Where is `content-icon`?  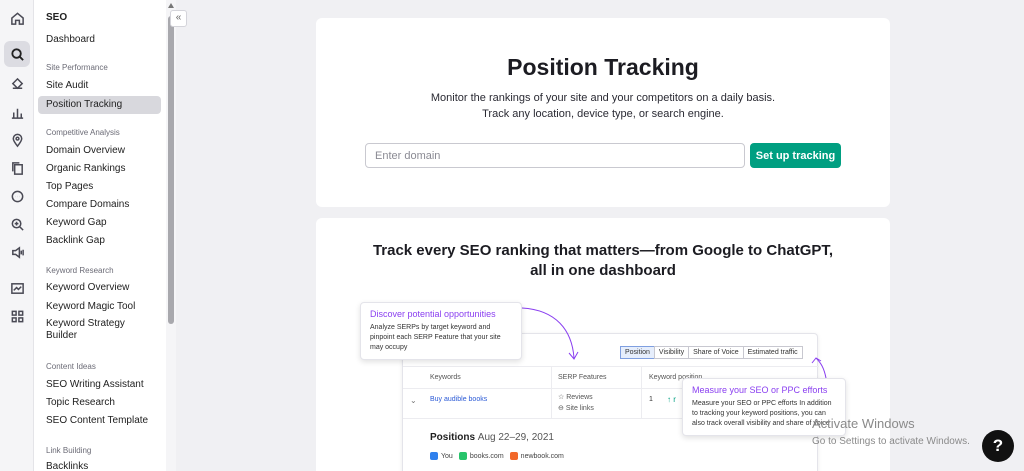 content-icon is located at coordinates (17, 168).